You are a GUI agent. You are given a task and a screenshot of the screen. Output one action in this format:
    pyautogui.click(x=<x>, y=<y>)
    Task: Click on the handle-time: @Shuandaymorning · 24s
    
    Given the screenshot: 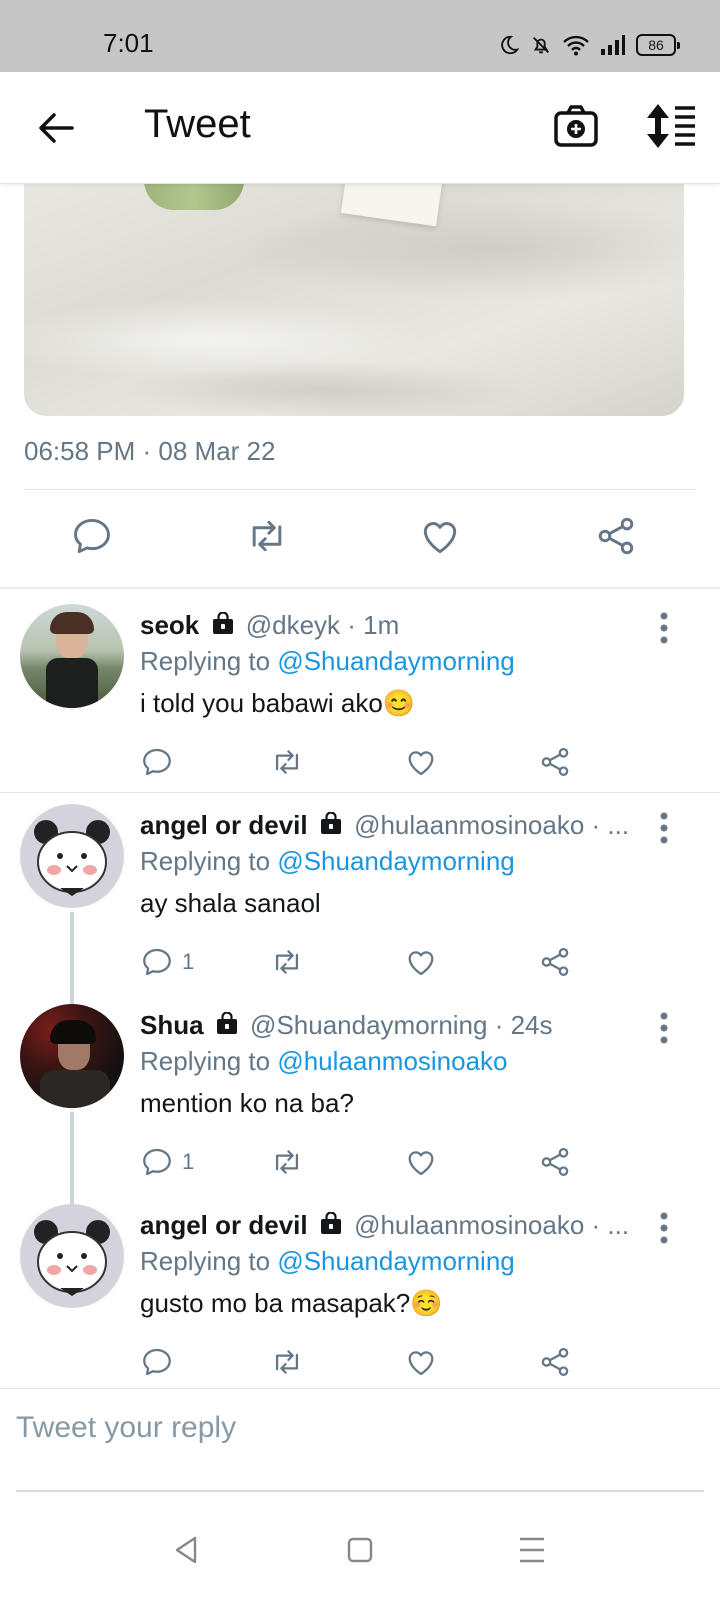 What is the action you would take?
    pyautogui.click(x=401, y=1025)
    